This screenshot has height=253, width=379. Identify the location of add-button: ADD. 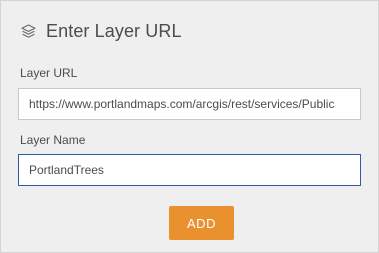
(201, 223).